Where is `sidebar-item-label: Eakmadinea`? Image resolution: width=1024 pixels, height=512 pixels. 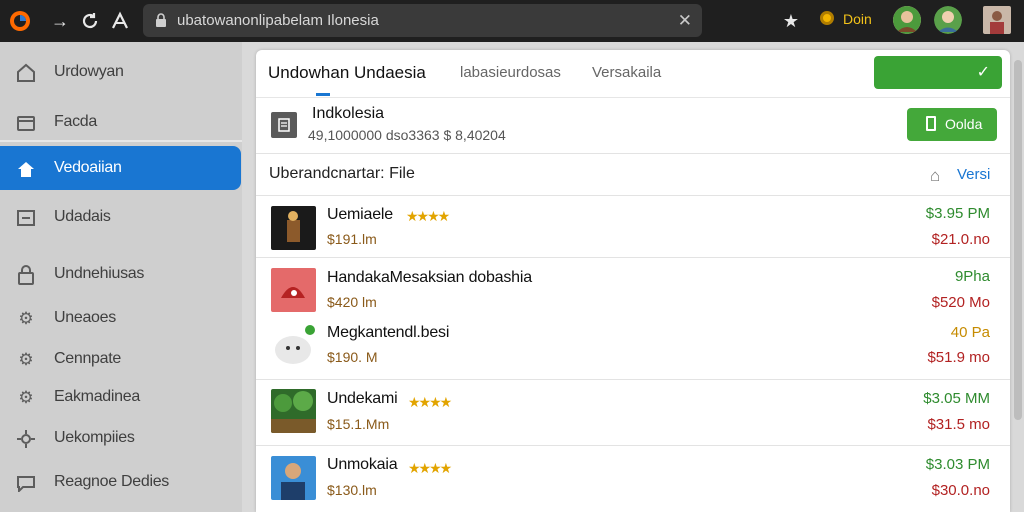
sidebar-item-label: Eakmadinea is located at coordinates (97, 396).